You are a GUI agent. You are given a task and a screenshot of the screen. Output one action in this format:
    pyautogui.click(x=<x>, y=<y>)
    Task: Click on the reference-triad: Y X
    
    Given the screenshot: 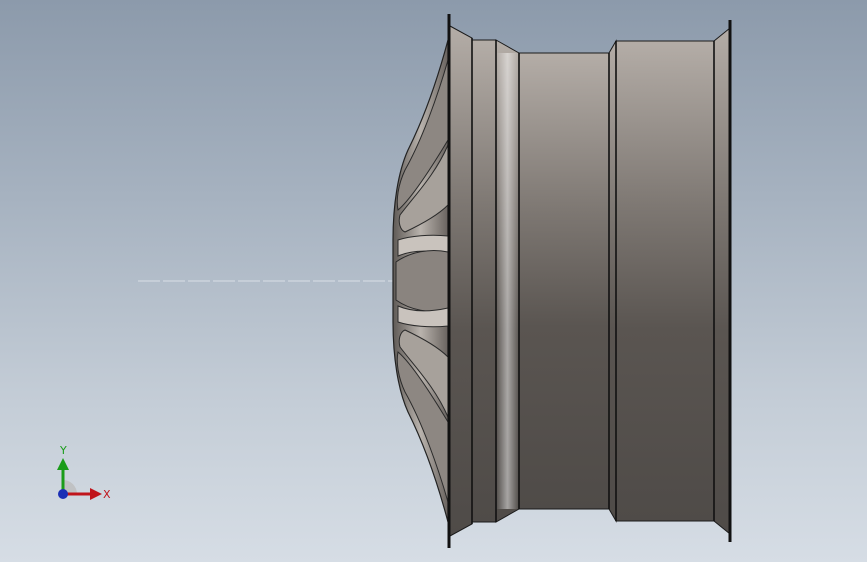 What is the action you would take?
    pyautogui.click(x=84, y=472)
    